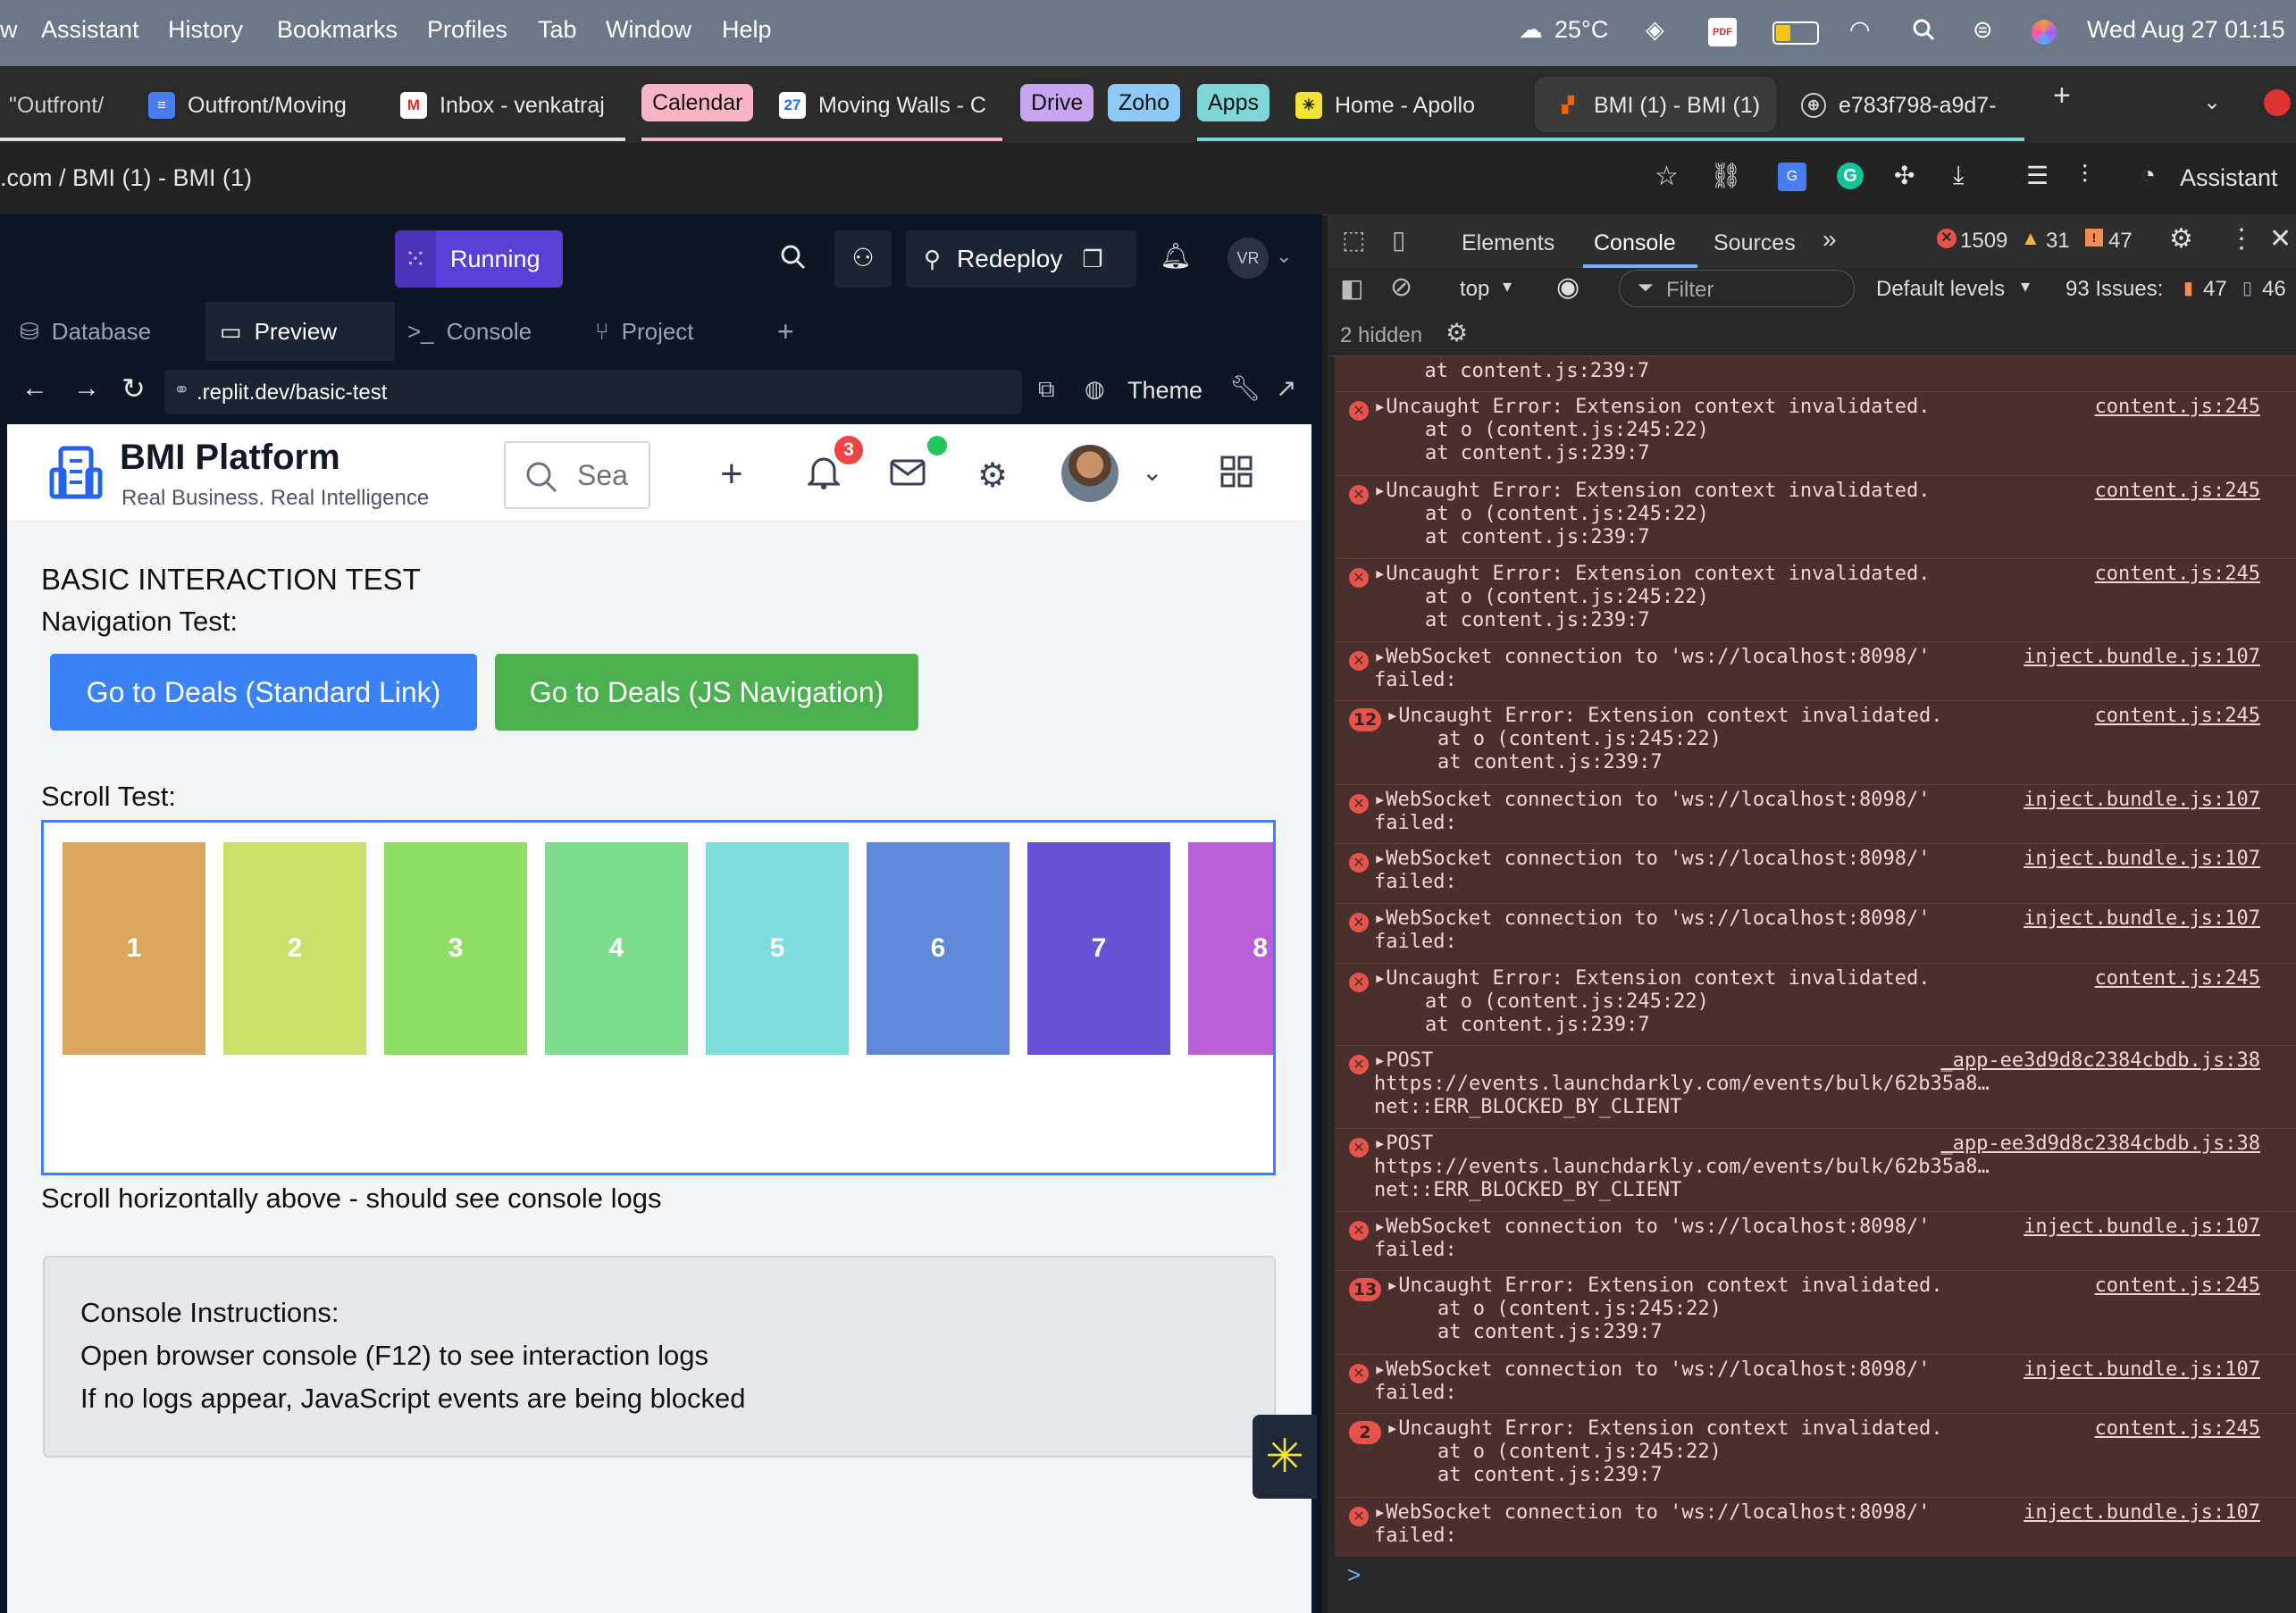 Image resolution: width=2296 pixels, height=1613 pixels. Describe the element at coordinates (2278, 102) in the screenshot. I see `profile-icon` at that location.